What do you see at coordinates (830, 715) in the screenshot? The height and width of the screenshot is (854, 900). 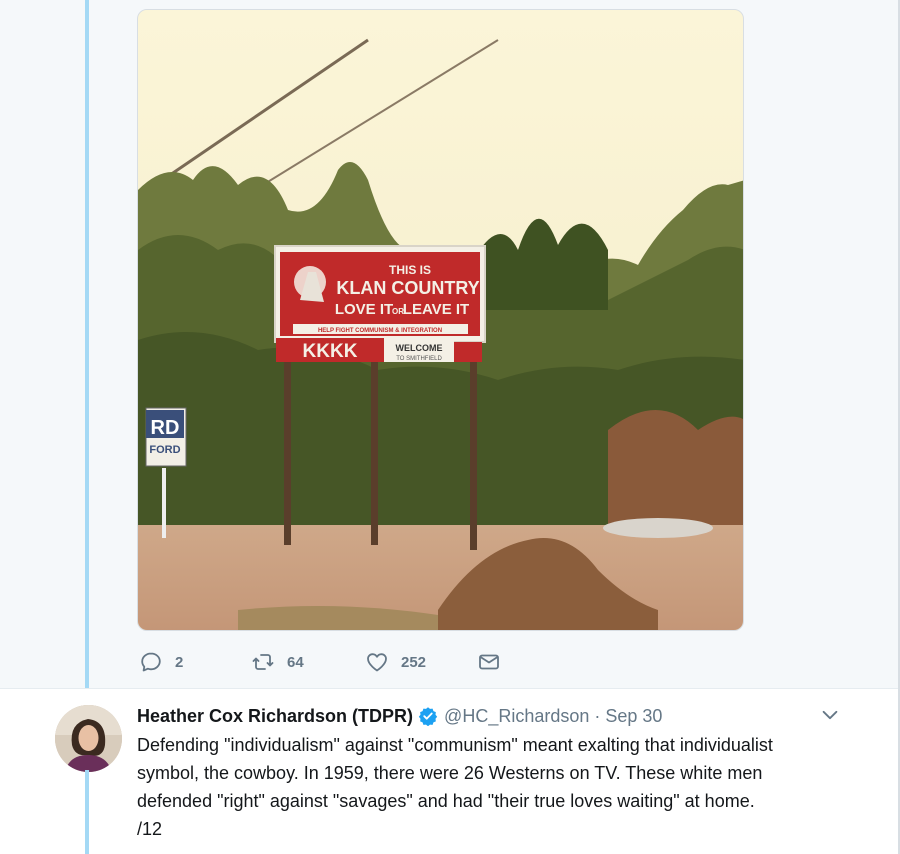 I see `chevron-down-icon` at bounding box center [830, 715].